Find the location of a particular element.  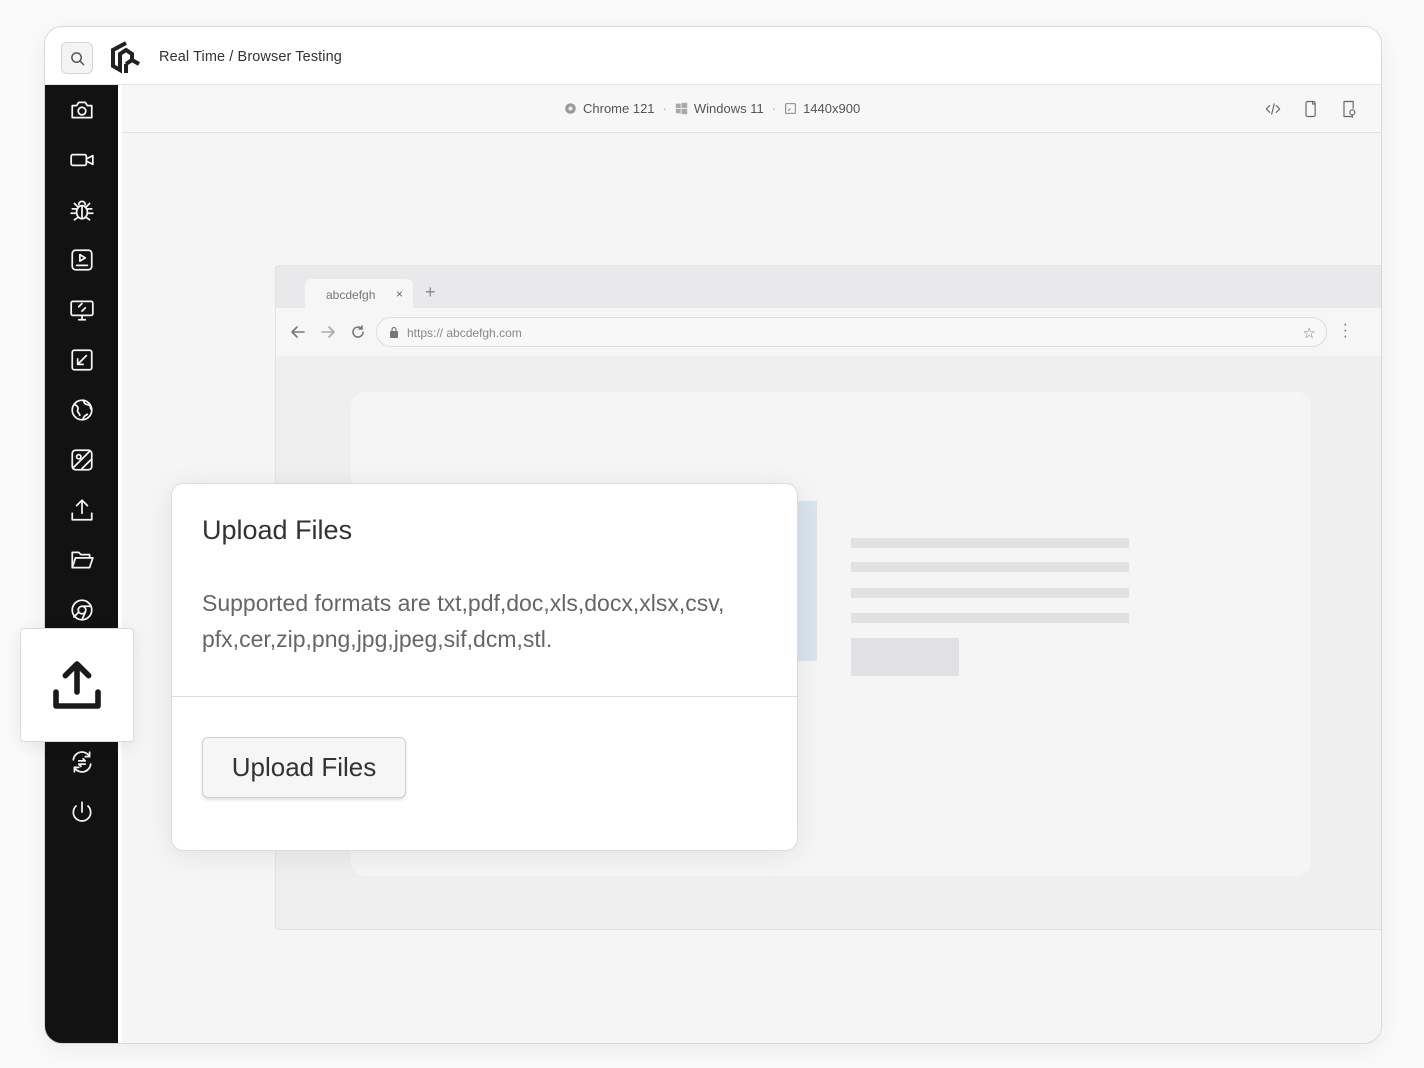

recording-icon is located at coordinates (82, 260).